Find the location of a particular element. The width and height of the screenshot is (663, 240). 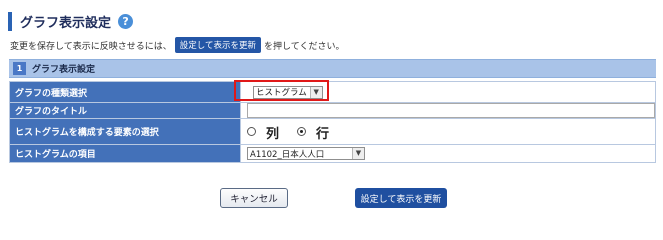

cancel-button: キャンセル is located at coordinates (254, 198).